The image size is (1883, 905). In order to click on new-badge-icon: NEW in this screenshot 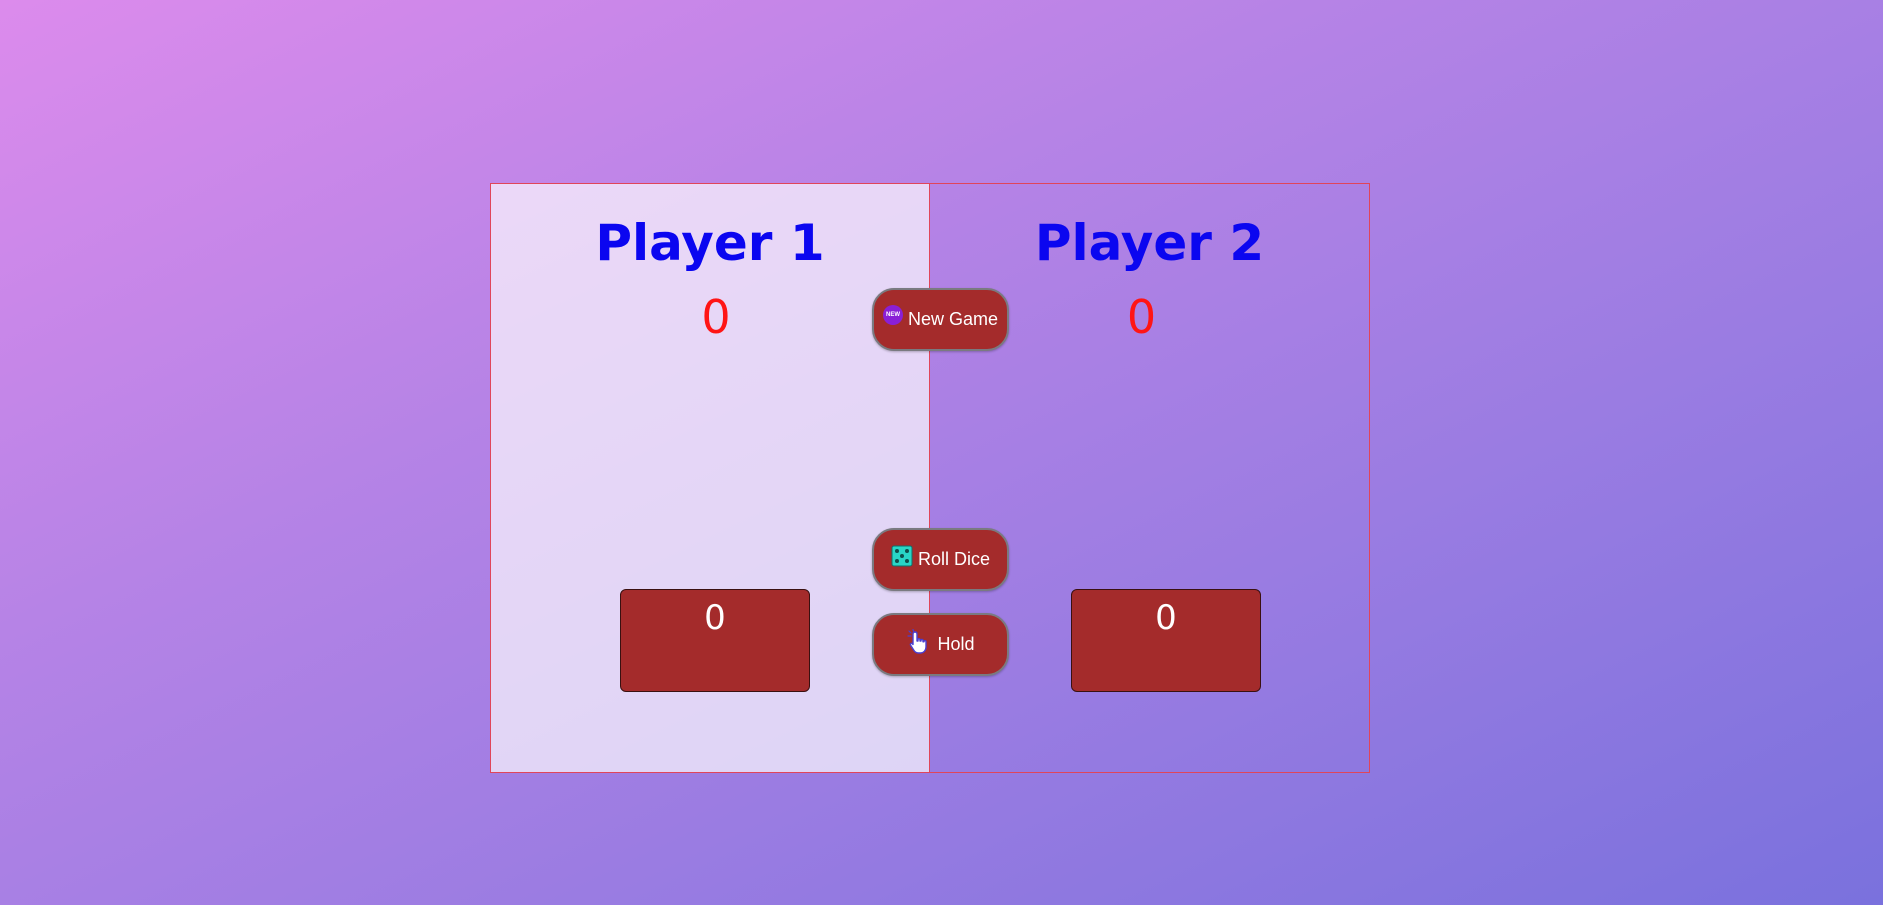, I will do `click(892, 314)`.